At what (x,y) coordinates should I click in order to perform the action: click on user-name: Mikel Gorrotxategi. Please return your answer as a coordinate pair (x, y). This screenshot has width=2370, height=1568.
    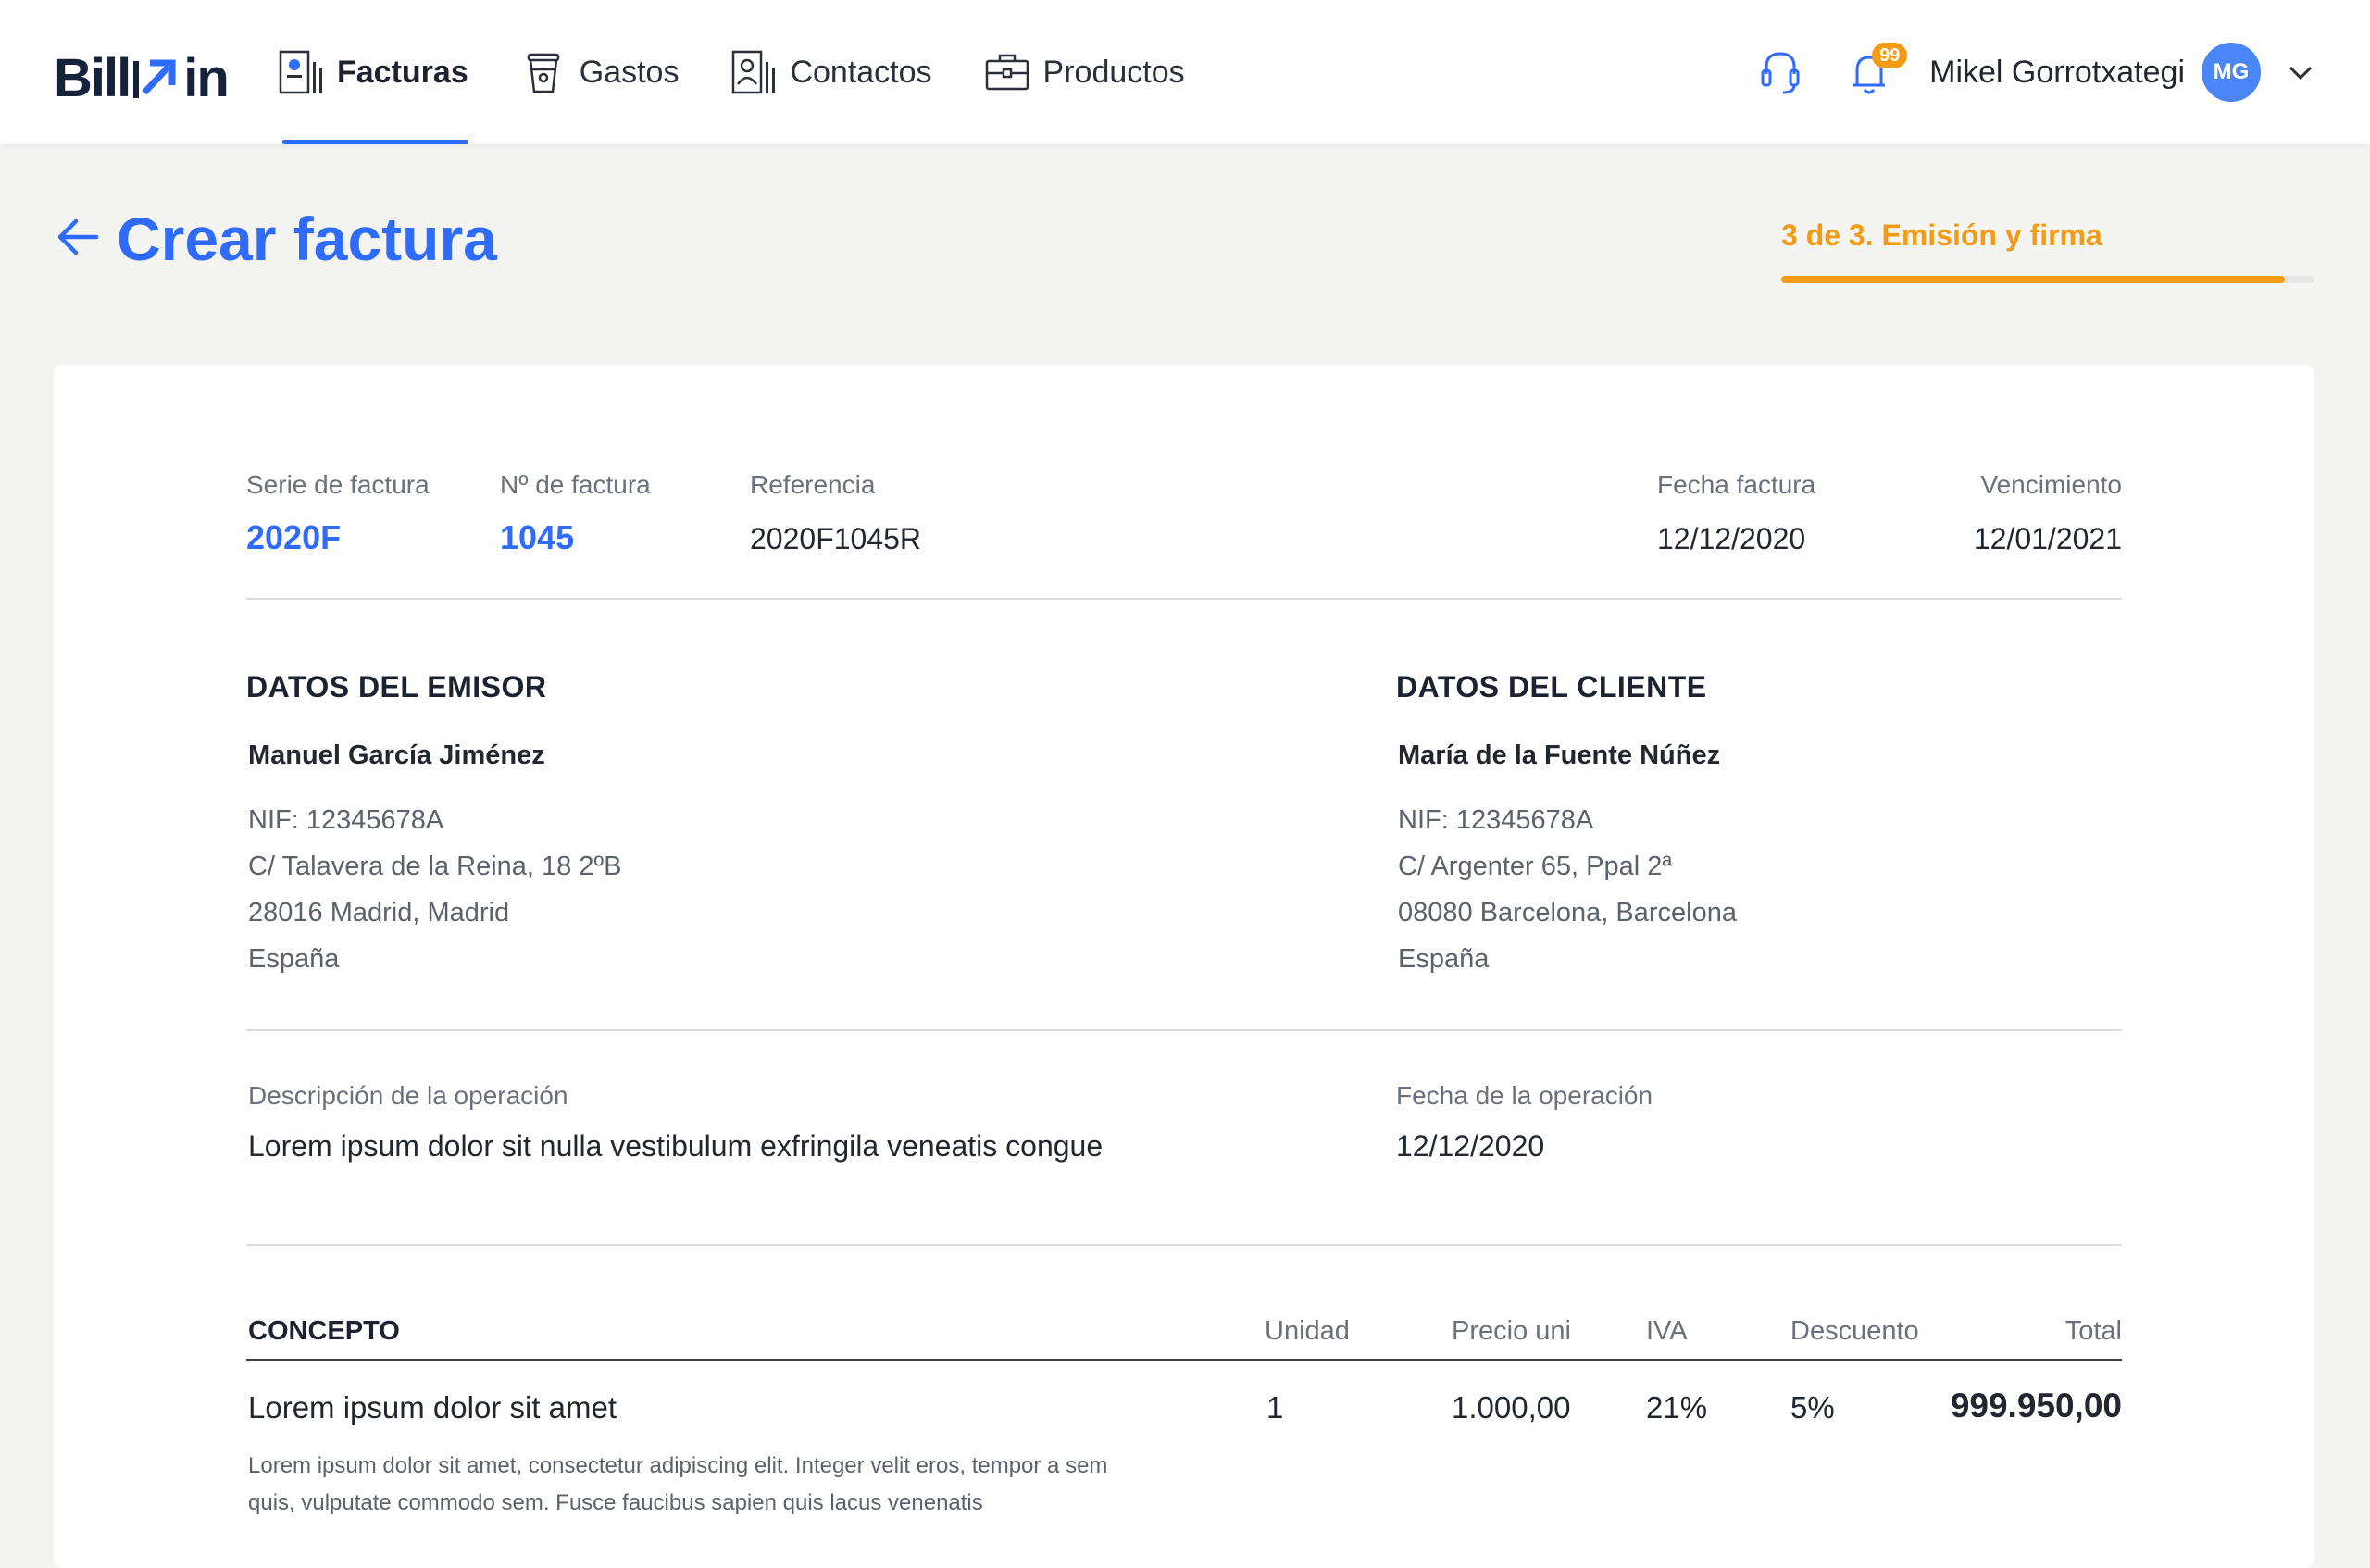
    Looking at the image, I should click on (2057, 73).